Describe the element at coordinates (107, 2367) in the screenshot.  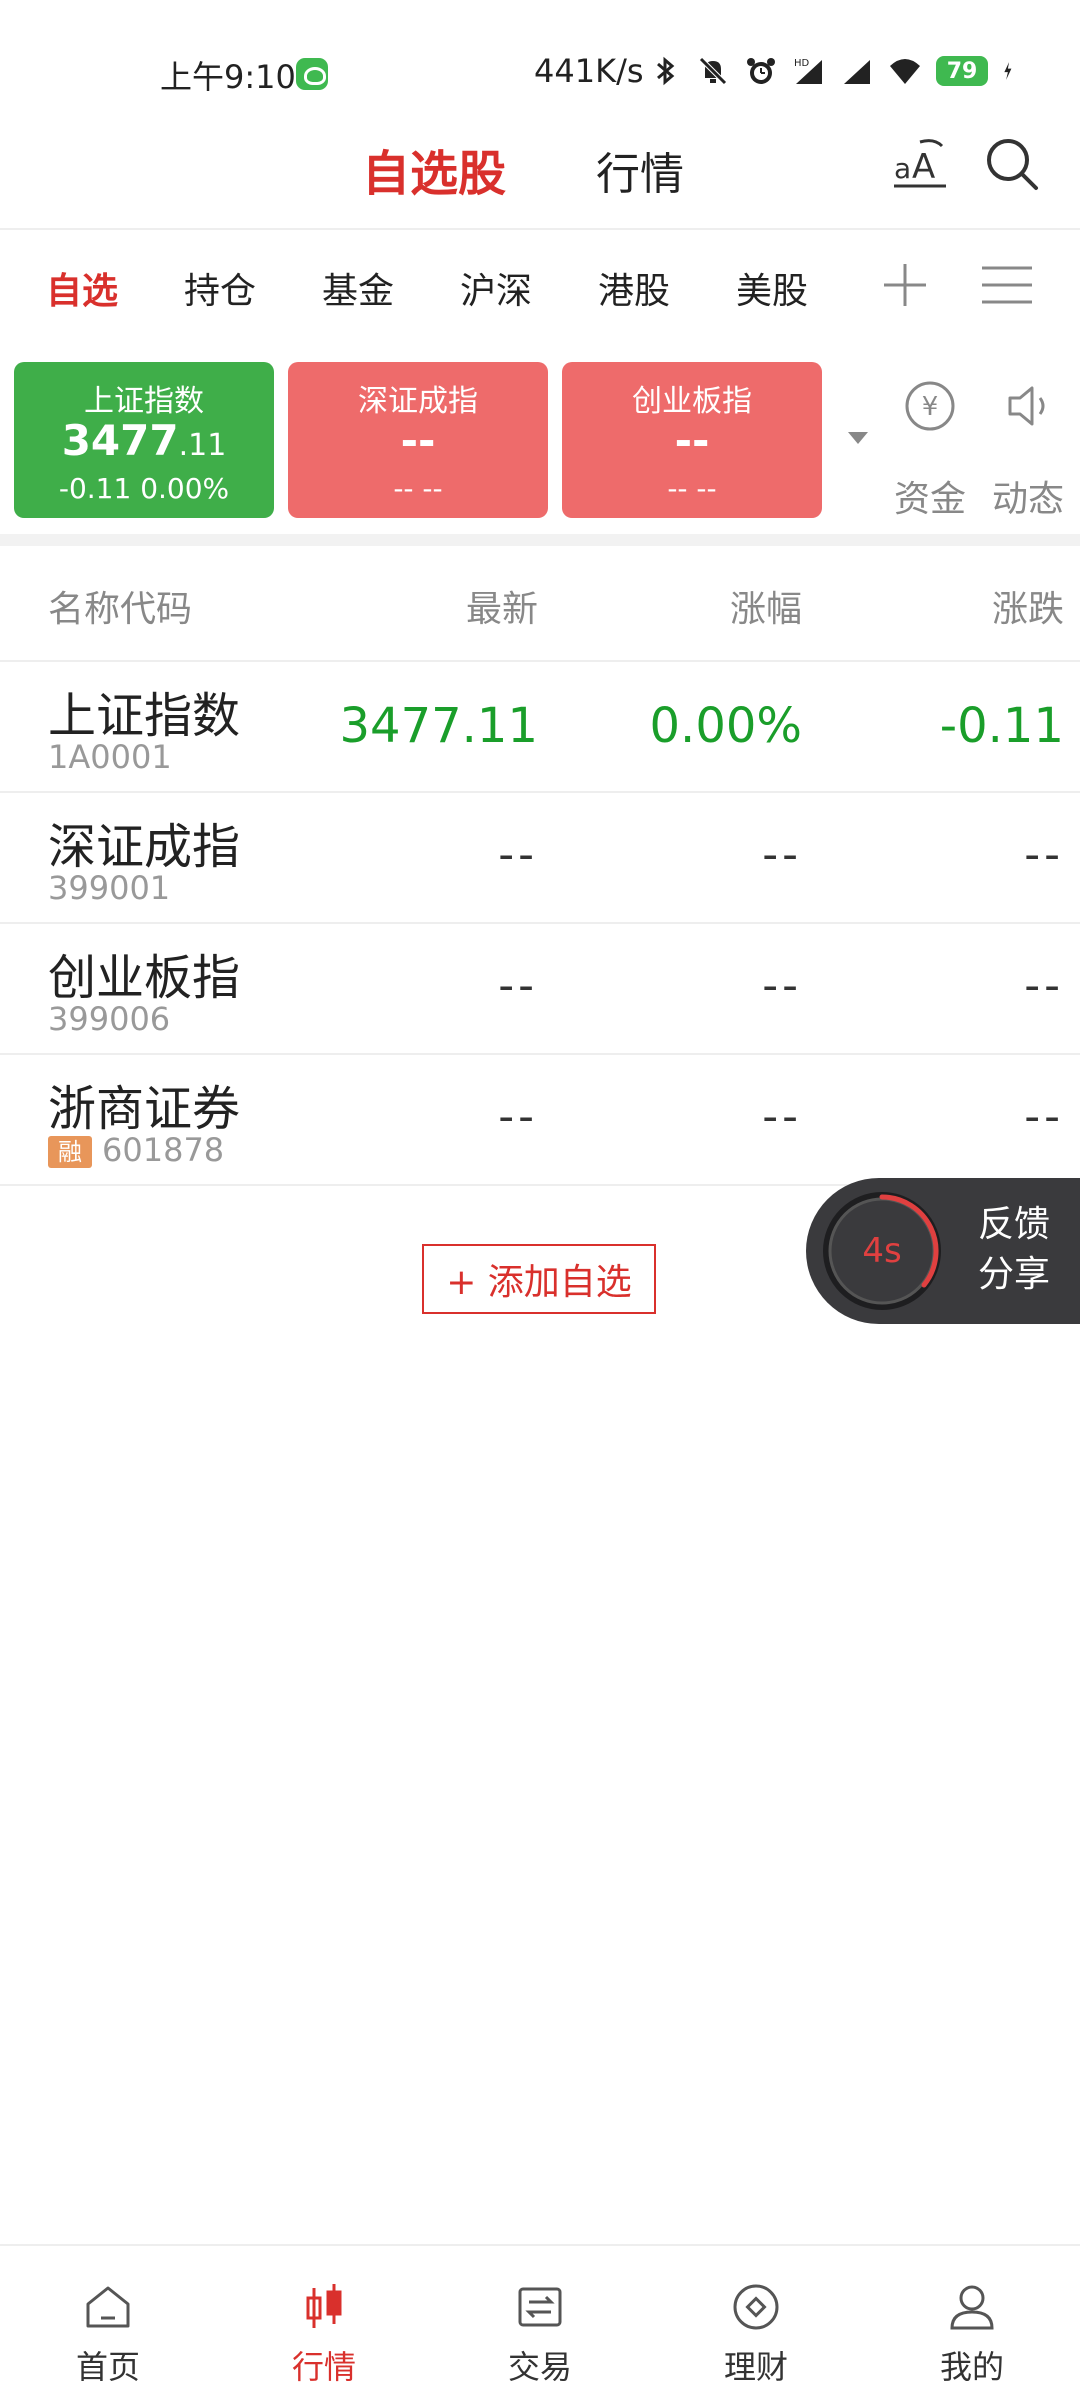
I see `nav-label: 首页` at that location.